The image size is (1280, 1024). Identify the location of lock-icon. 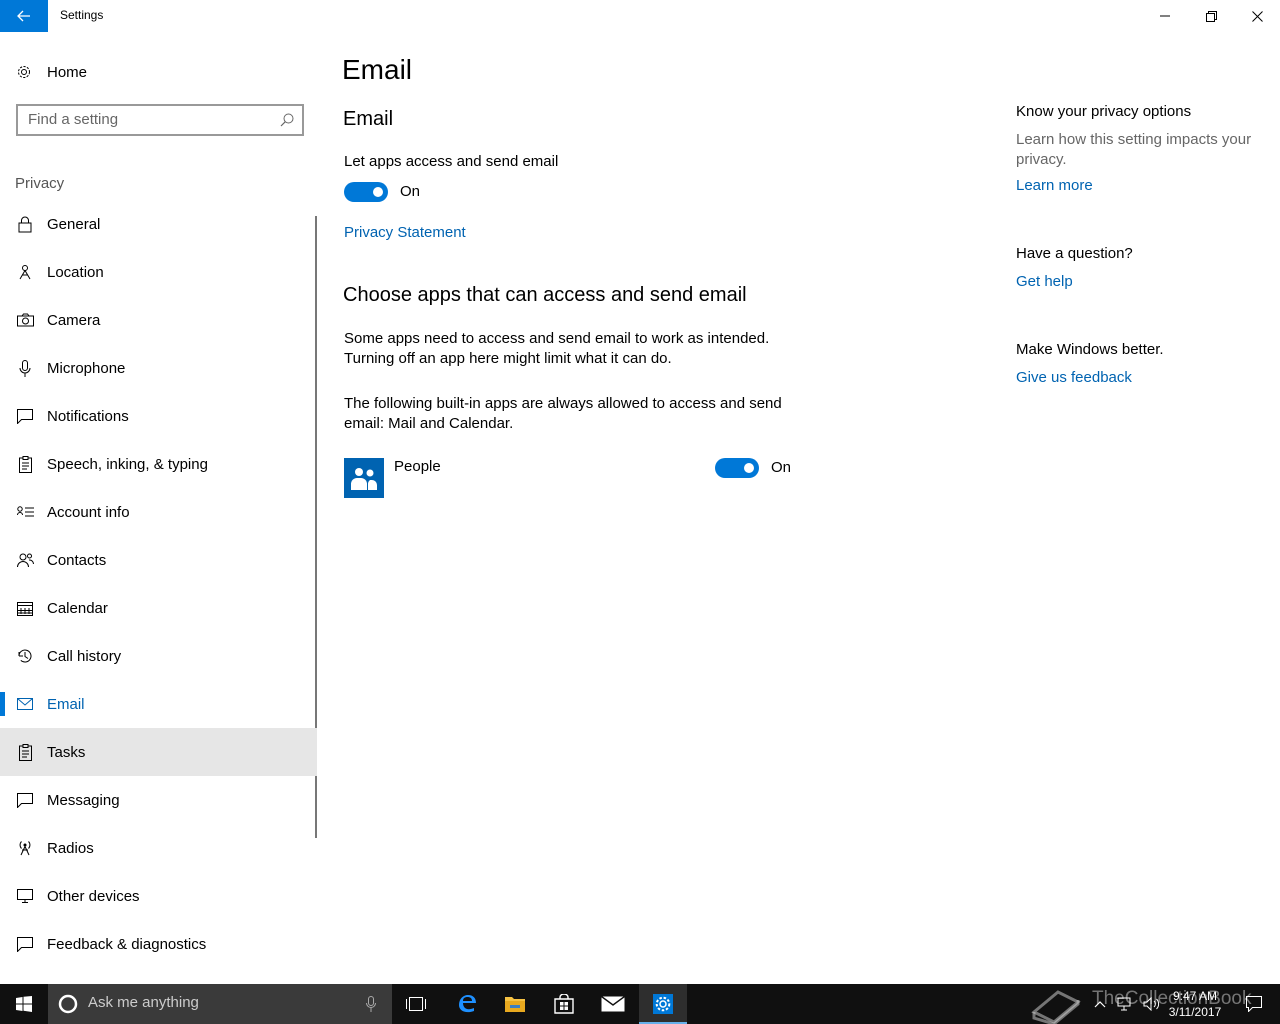
(25, 224).